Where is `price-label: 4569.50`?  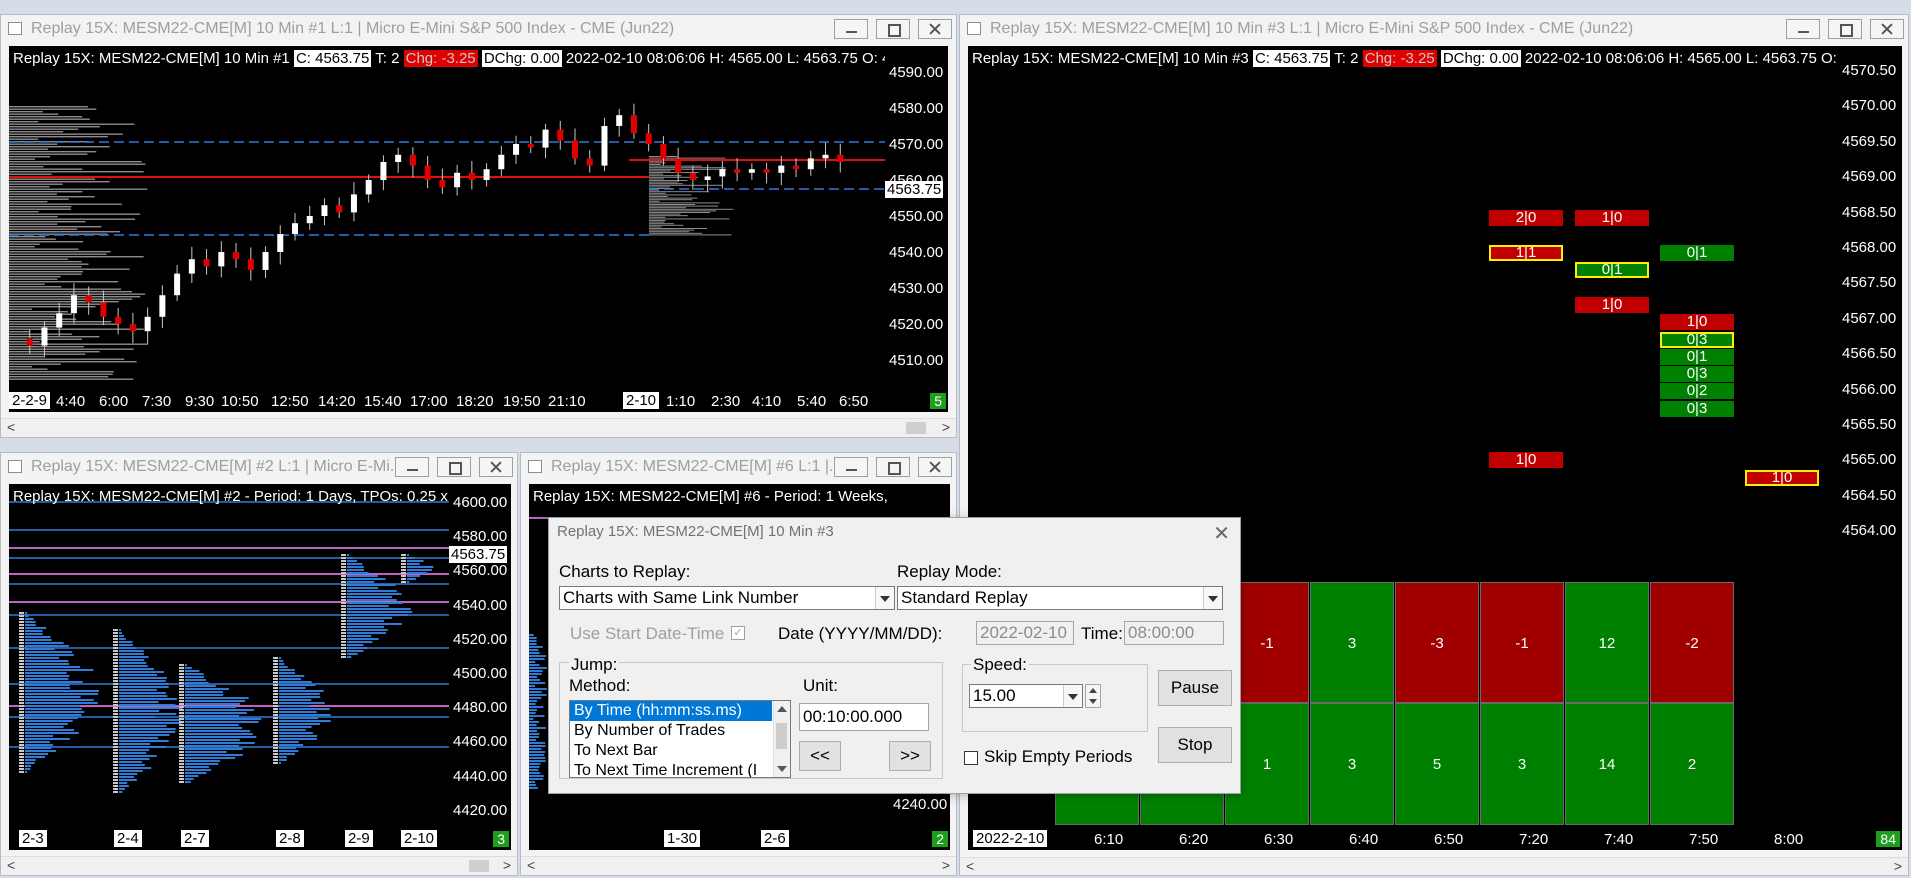 price-label: 4569.50 is located at coordinates (1869, 141).